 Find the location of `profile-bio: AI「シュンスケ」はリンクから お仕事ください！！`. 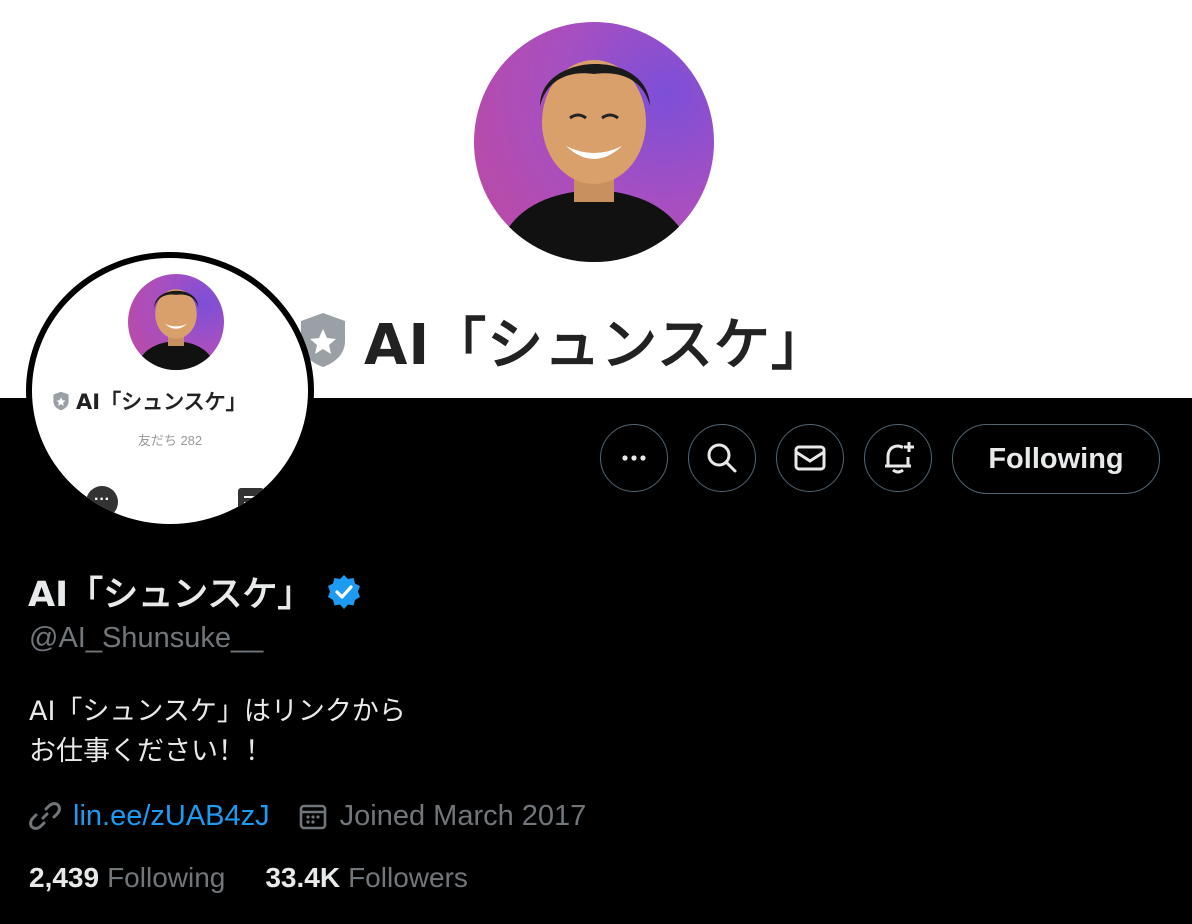

profile-bio: AI「シュンスケ」はリンクから お仕事ください！！ is located at coordinates (217, 731).